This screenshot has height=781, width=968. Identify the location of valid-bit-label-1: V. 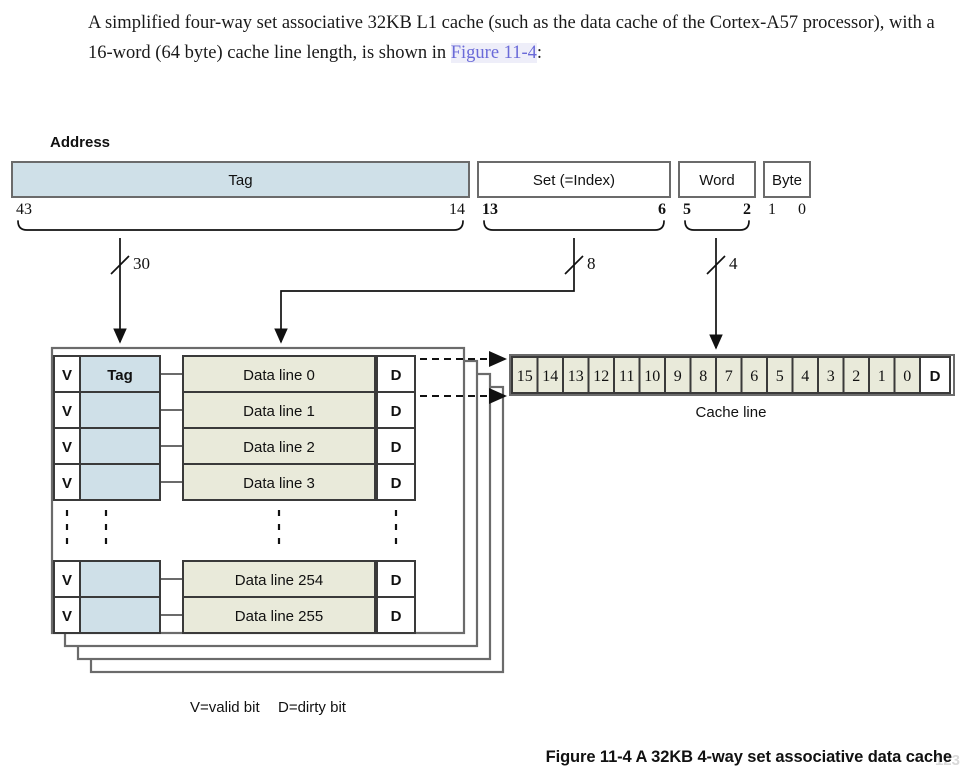
(67, 411).